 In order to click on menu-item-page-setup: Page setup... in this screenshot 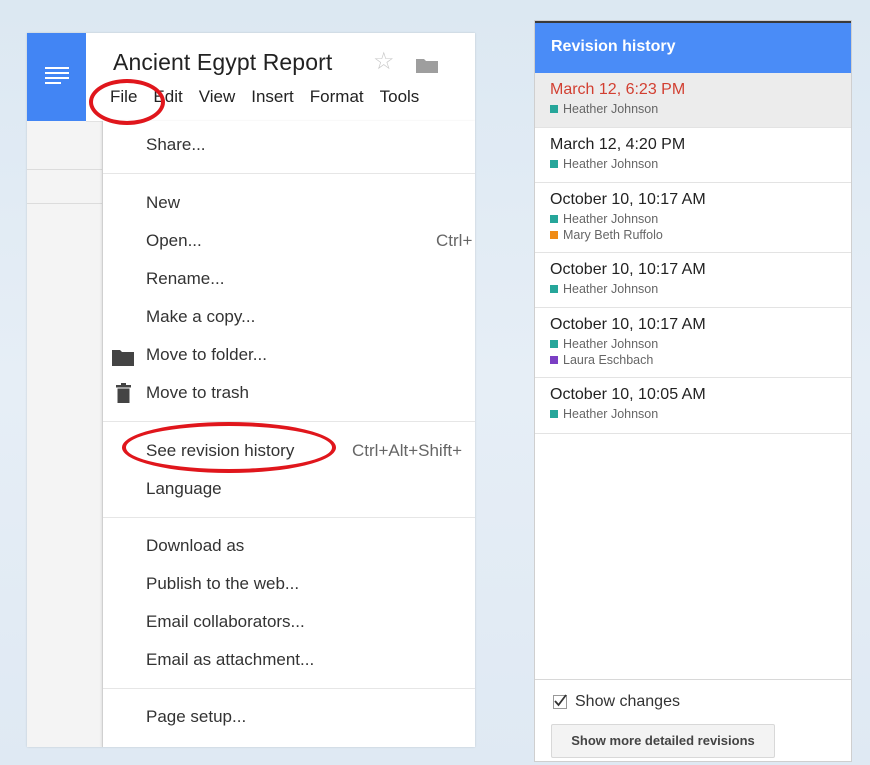, I will do `click(196, 717)`.